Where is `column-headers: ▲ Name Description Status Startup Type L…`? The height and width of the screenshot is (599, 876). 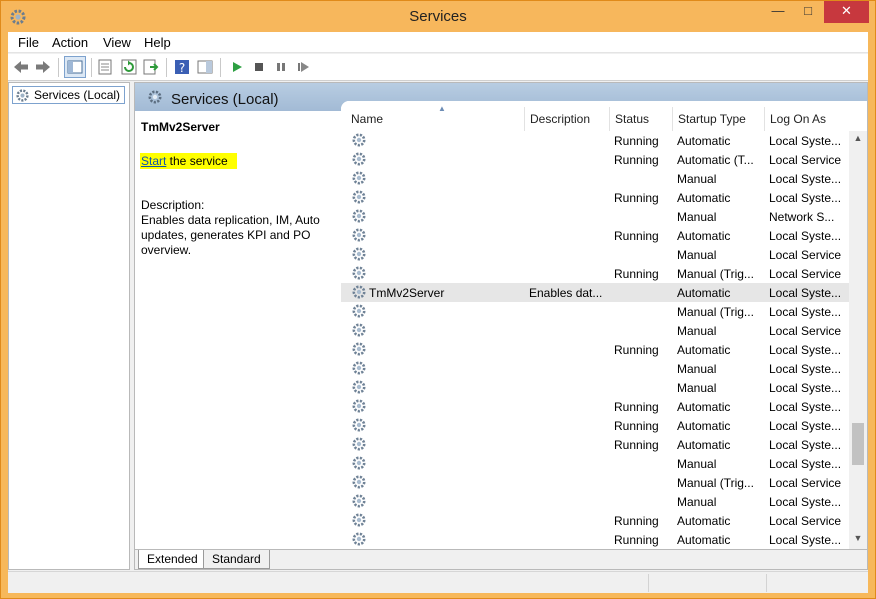
column-headers: ▲ Name Description Status Startup Type L… is located at coordinates (604, 116).